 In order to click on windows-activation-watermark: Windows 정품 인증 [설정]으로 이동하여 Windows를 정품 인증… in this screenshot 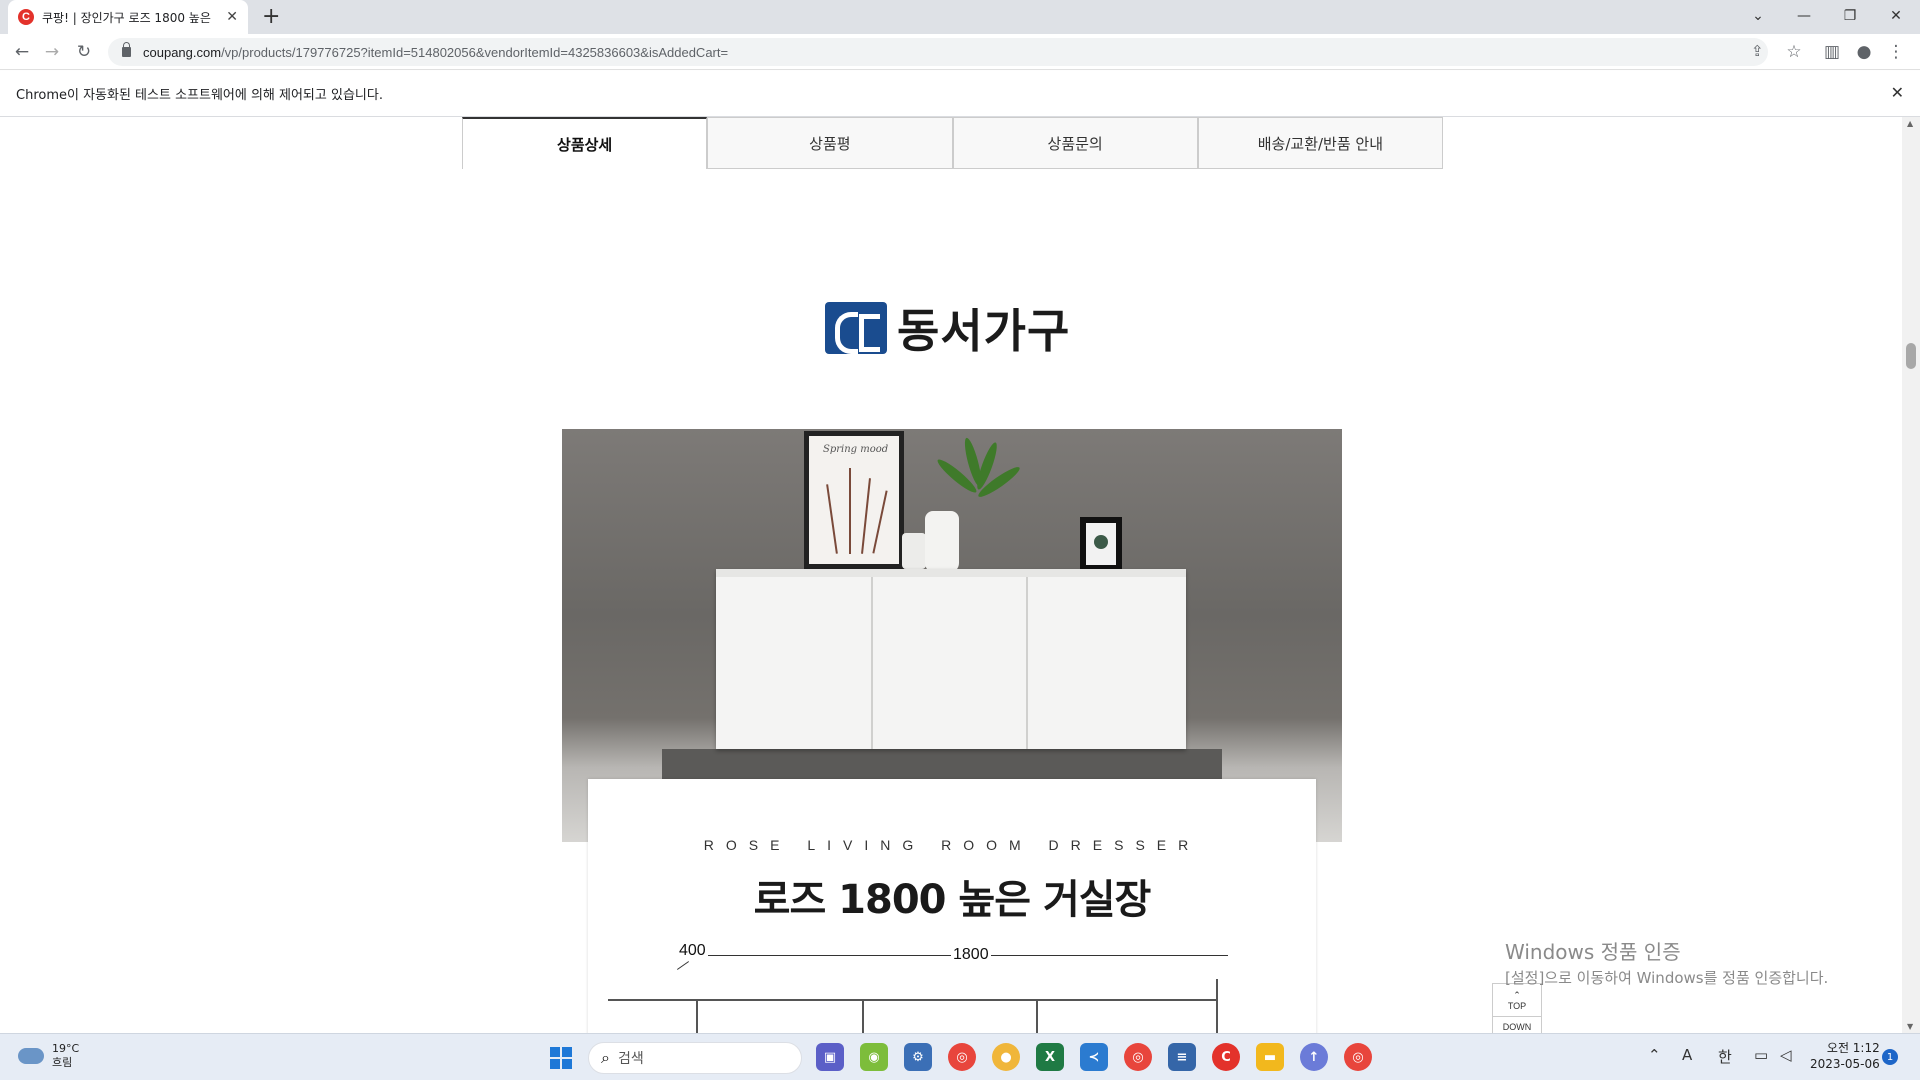, I will do `click(1666, 962)`.